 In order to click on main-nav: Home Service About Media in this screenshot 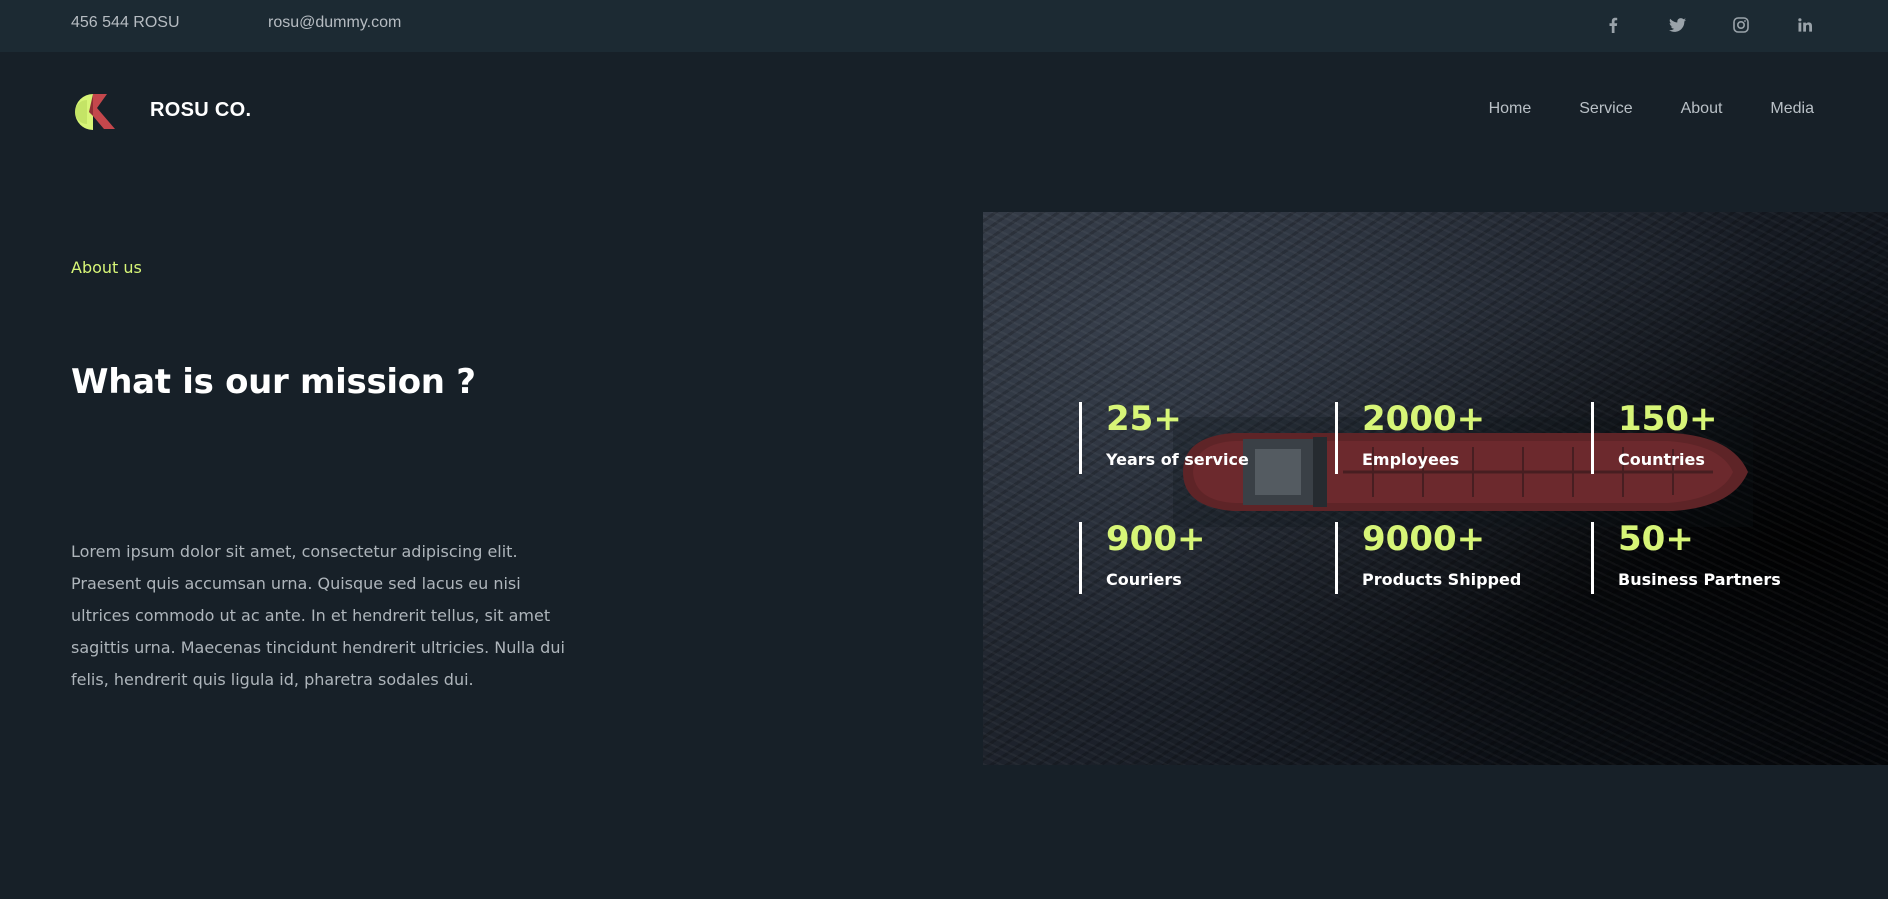, I will do `click(1627, 109)`.